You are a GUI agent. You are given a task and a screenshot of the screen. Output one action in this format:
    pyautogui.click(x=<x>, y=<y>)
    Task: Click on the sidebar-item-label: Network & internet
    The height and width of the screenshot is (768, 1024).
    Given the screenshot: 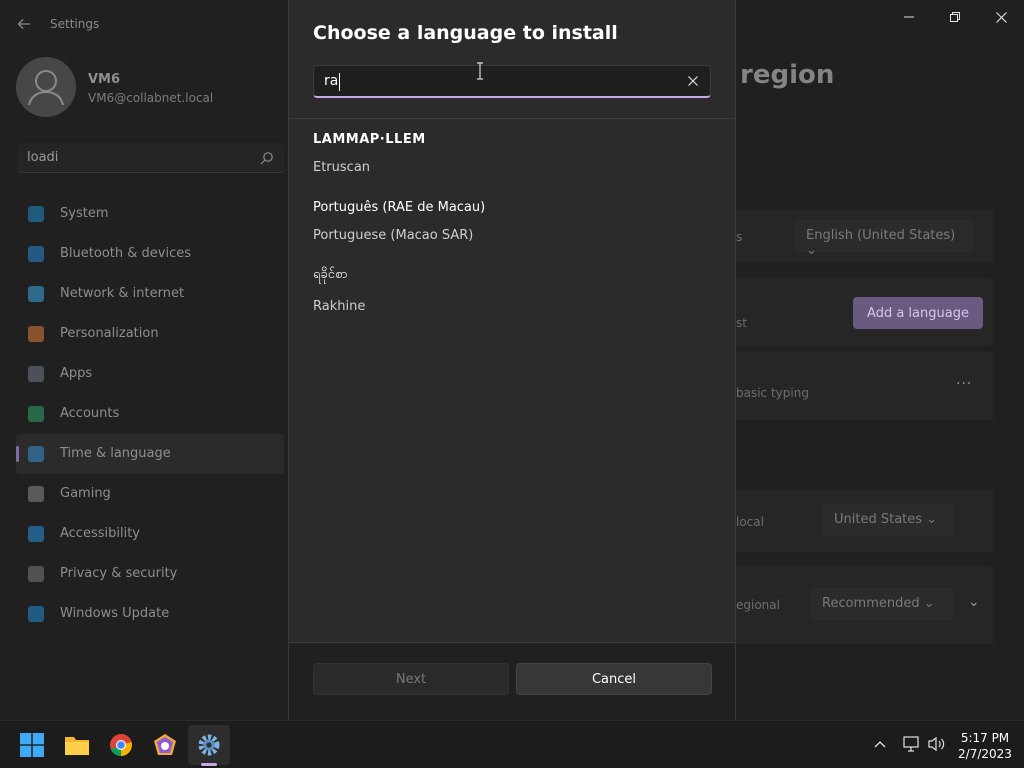 What is the action you would take?
    pyautogui.click(x=122, y=293)
    